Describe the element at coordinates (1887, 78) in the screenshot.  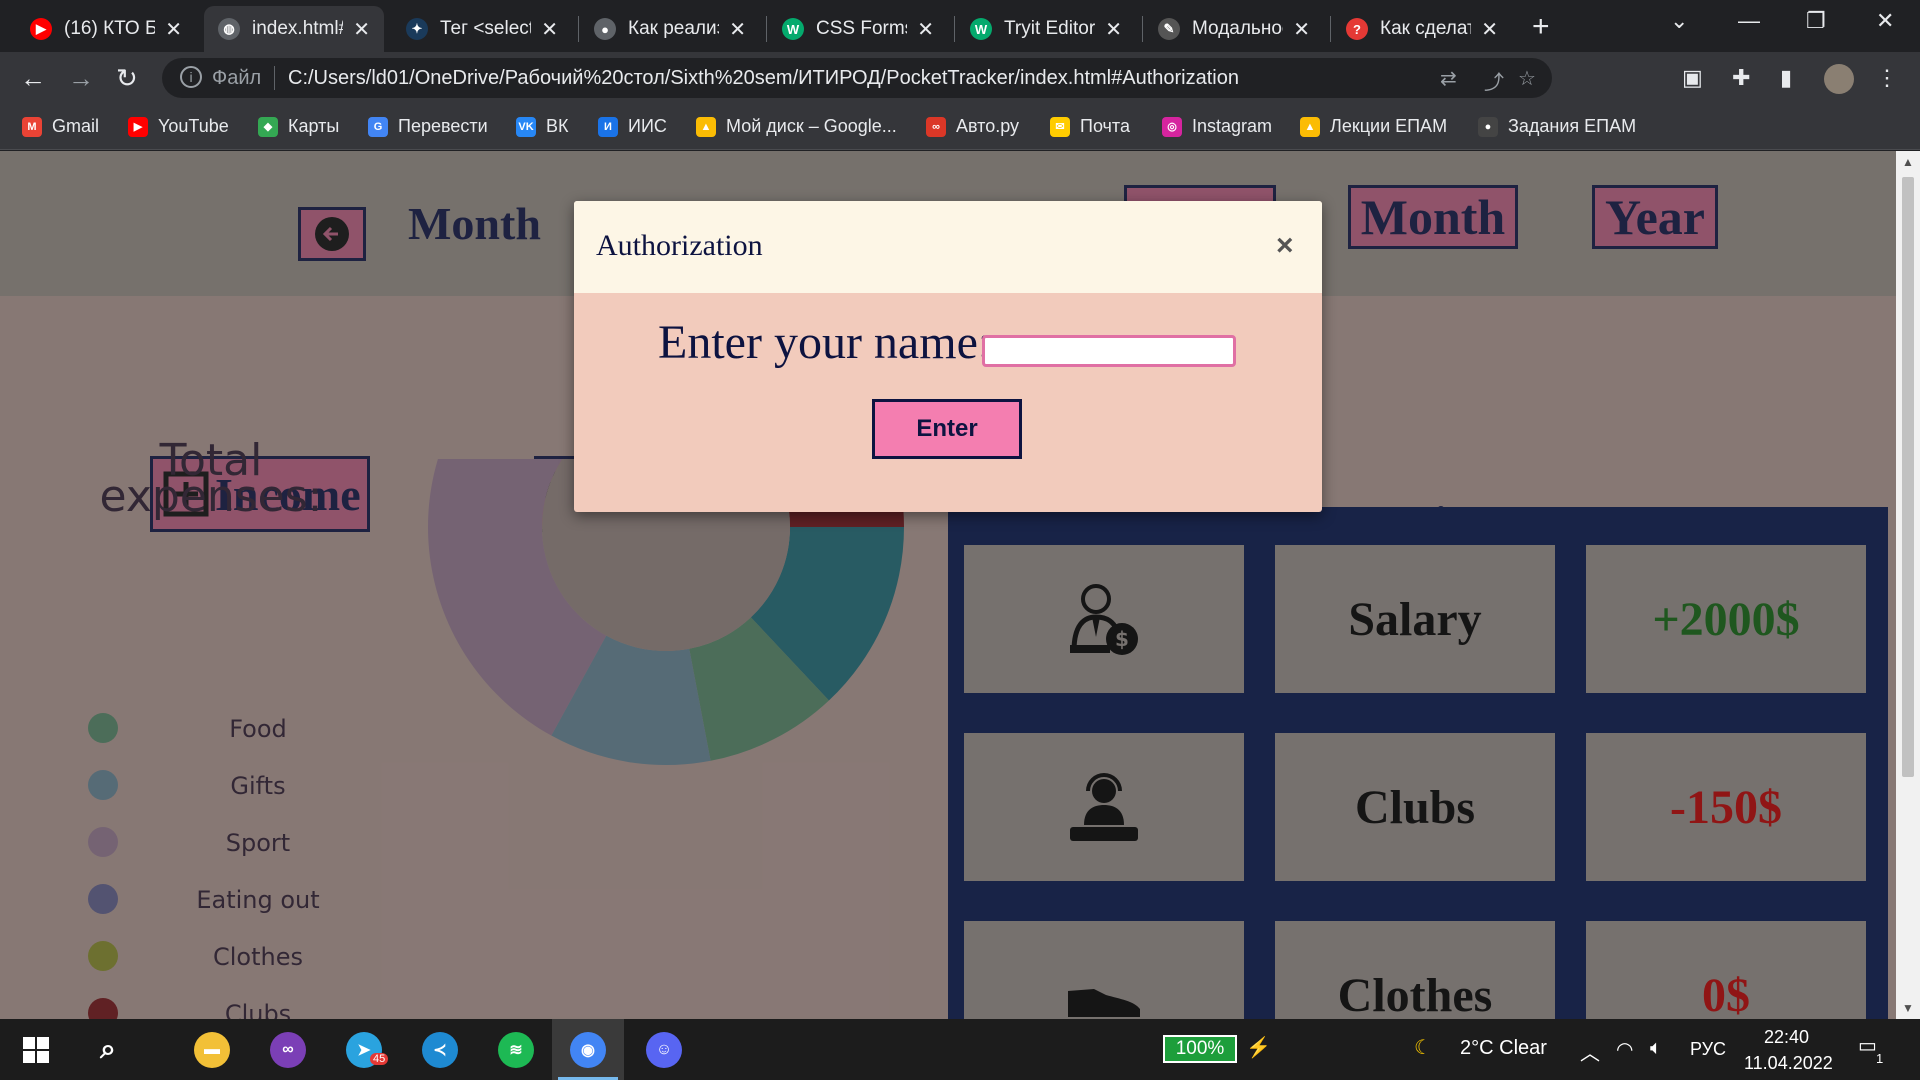
I see `menu-icon: ⋮` at that location.